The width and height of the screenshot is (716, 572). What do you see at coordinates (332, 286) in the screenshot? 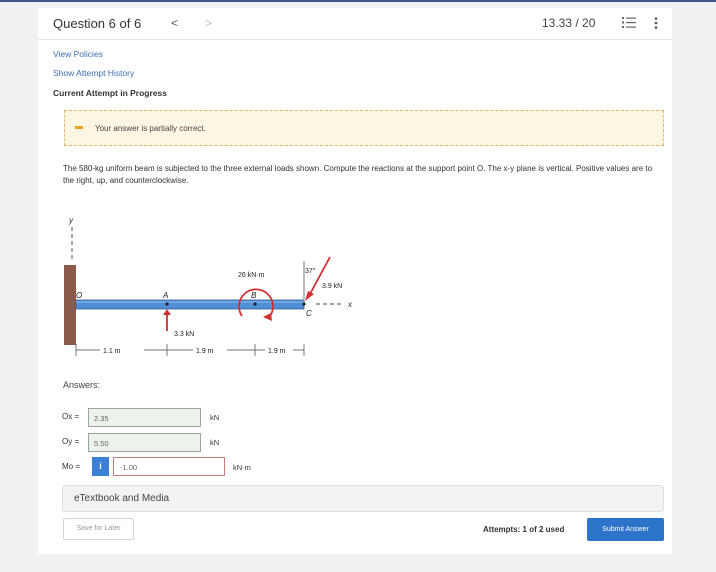
I see `force-c-label: 3.9 kN` at bounding box center [332, 286].